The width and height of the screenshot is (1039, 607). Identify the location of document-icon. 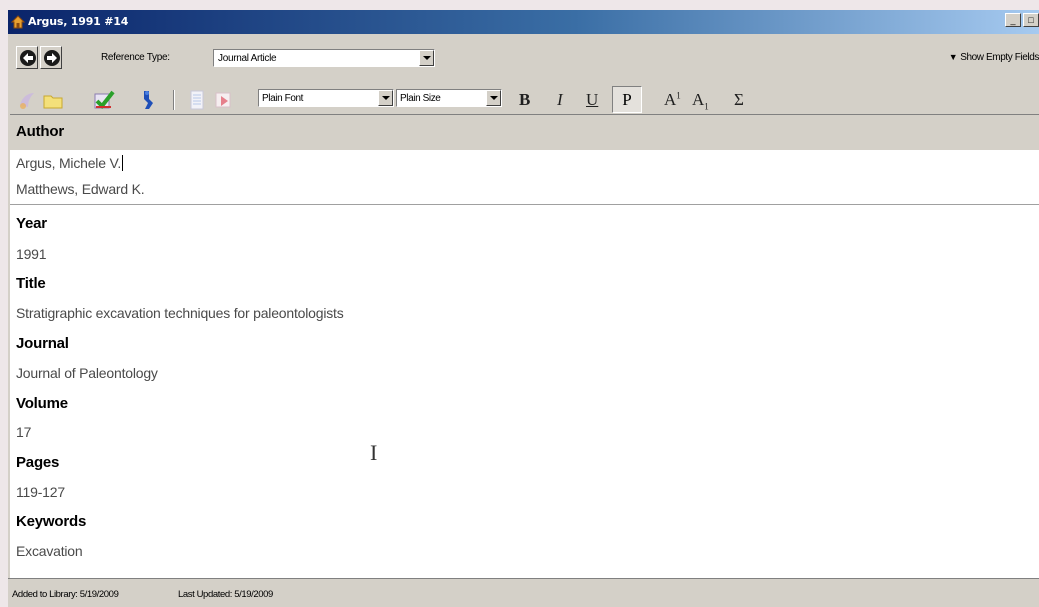
(197, 100).